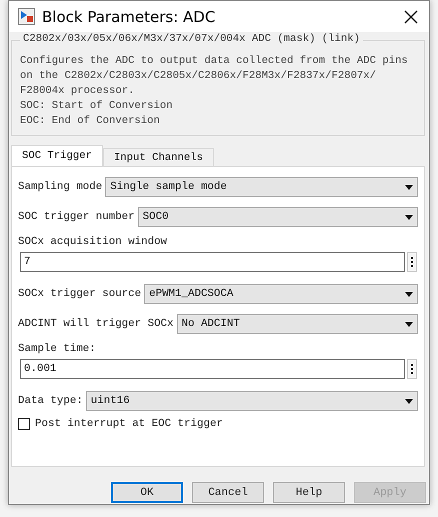 The height and width of the screenshot is (517, 438). Describe the element at coordinates (57, 349) in the screenshot. I see `field-label: Sample time:` at that location.